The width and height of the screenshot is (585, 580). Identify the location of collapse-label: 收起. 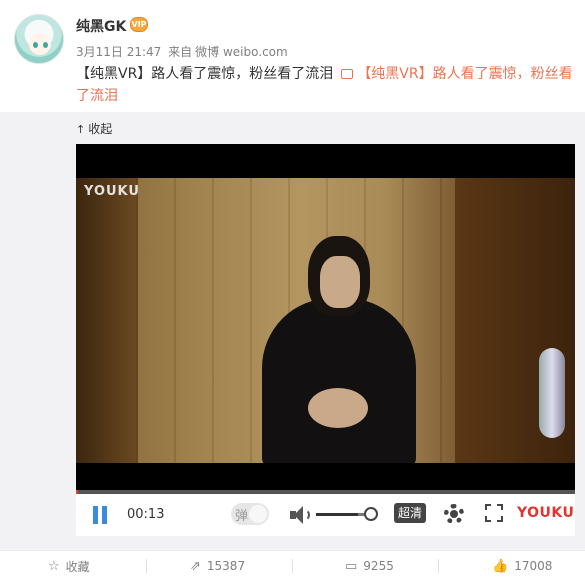
(100, 129).